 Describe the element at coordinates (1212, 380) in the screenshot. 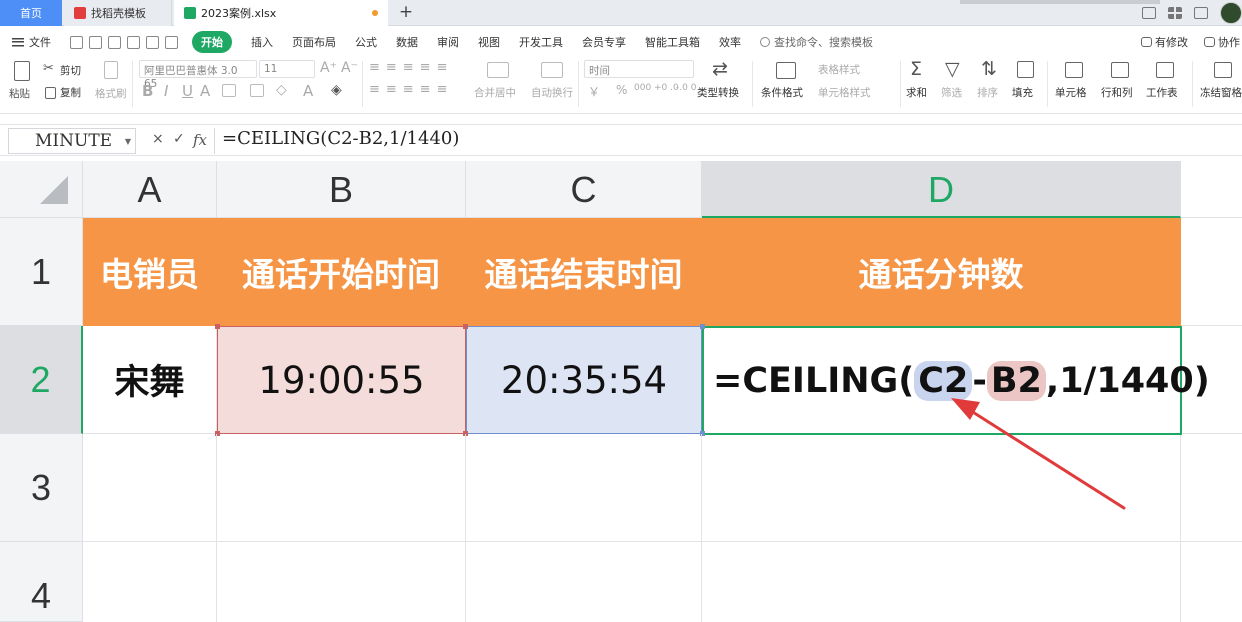

I see `cell-e2` at that location.